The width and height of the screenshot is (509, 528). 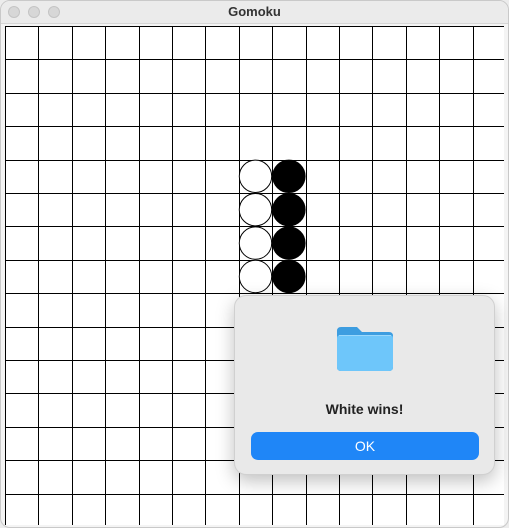 What do you see at coordinates (364, 409) in the screenshot?
I see `dialog-message: White wins!` at bounding box center [364, 409].